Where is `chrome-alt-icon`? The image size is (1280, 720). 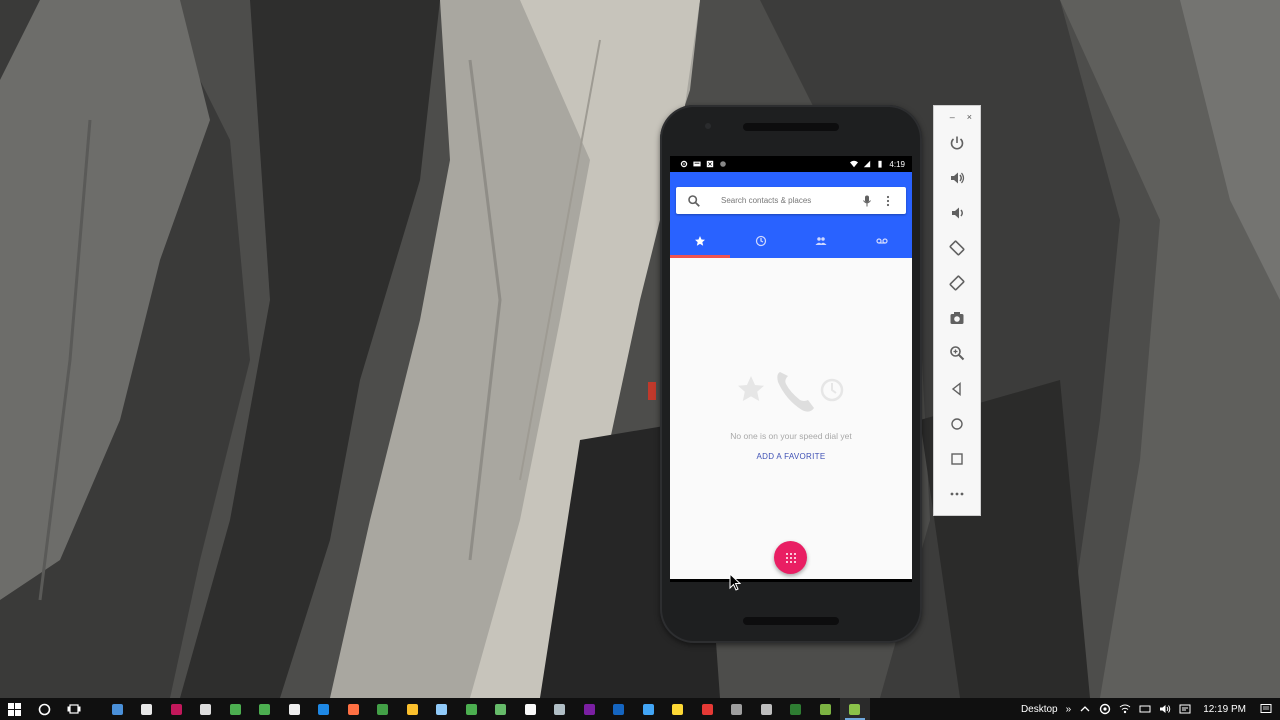
chrome-alt-icon is located at coordinates (265, 709).